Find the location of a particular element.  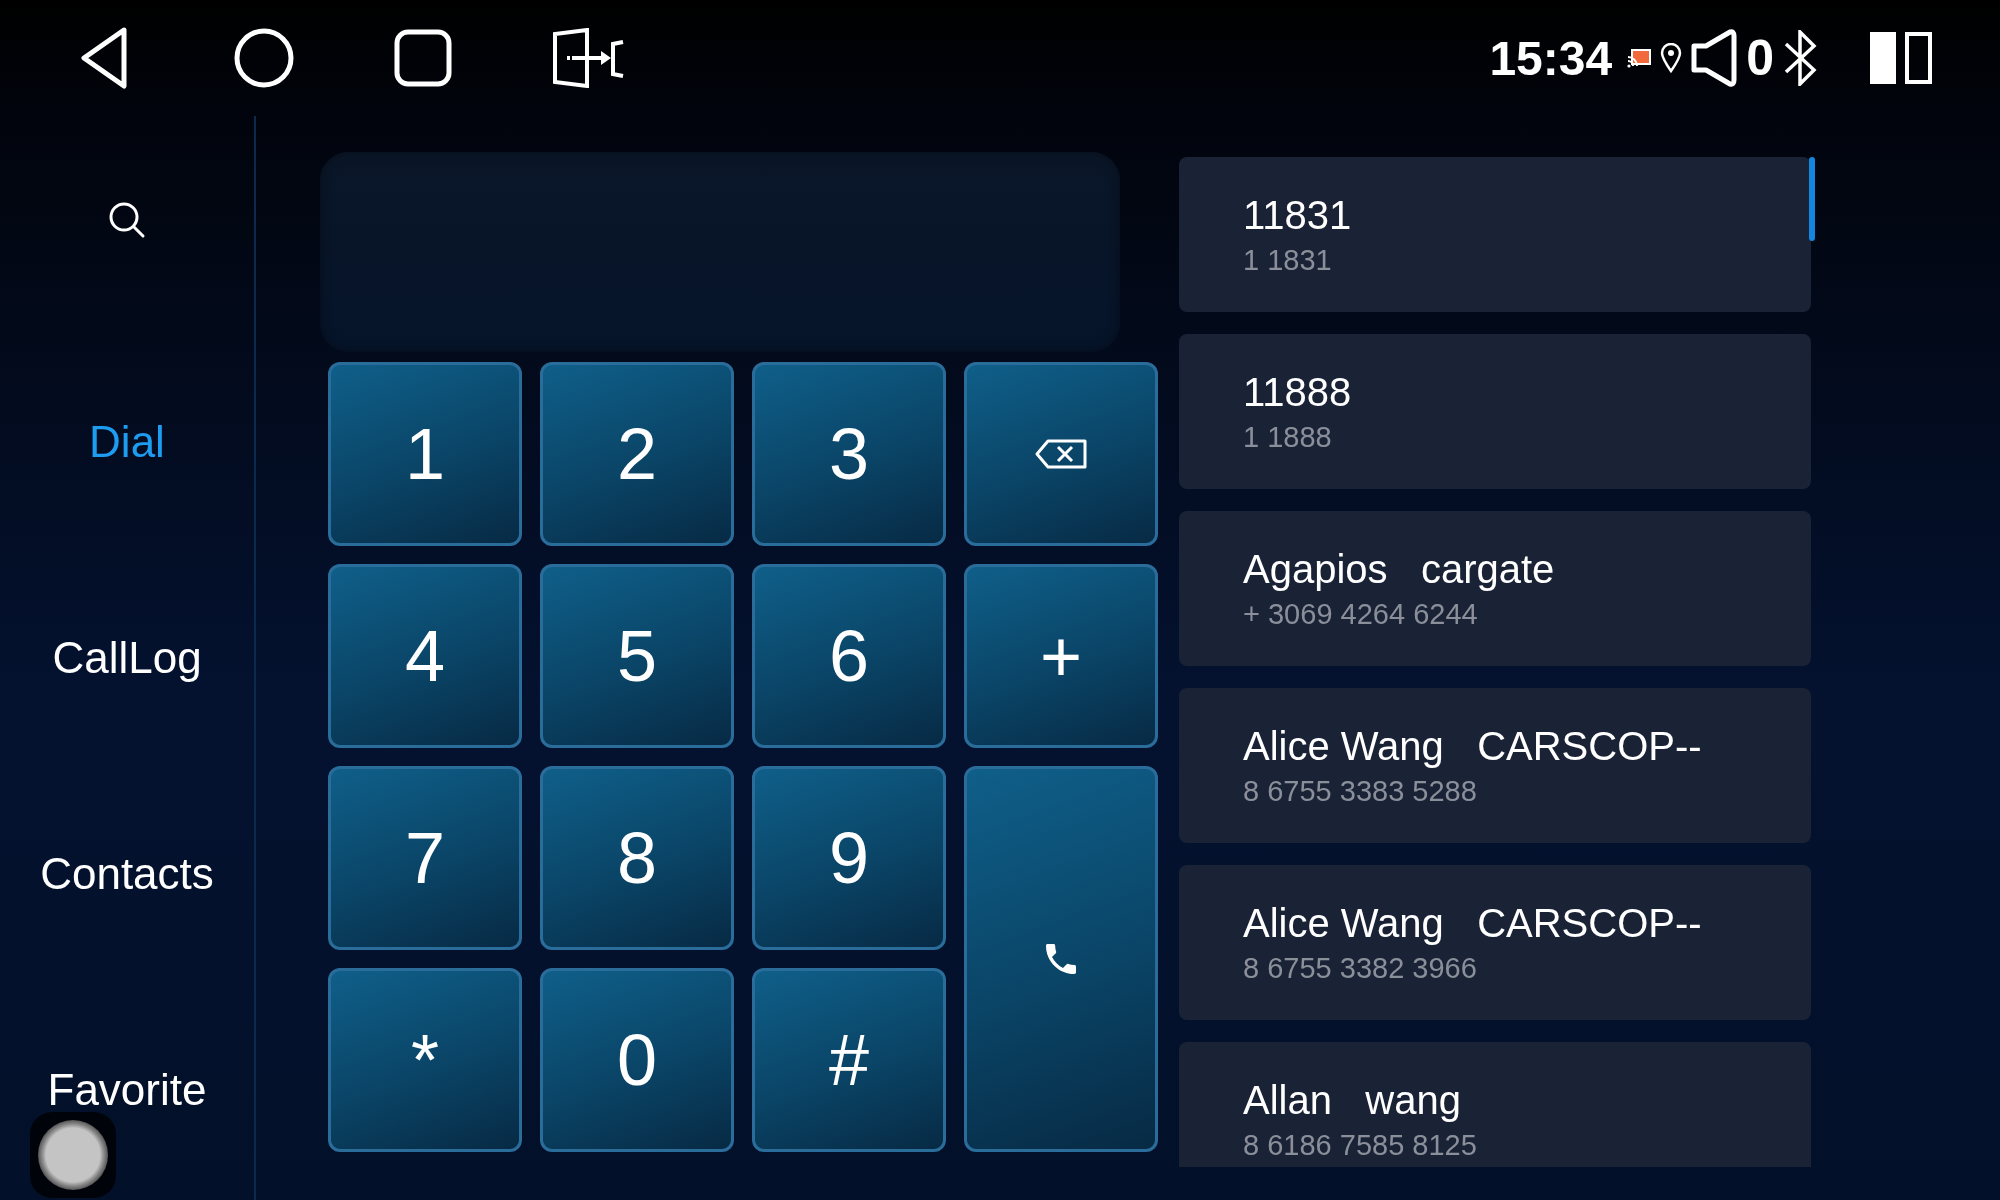

contact-row: Alice Wang CARSCOP-- 8 6755 3382 3966 is located at coordinates (1495, 942).